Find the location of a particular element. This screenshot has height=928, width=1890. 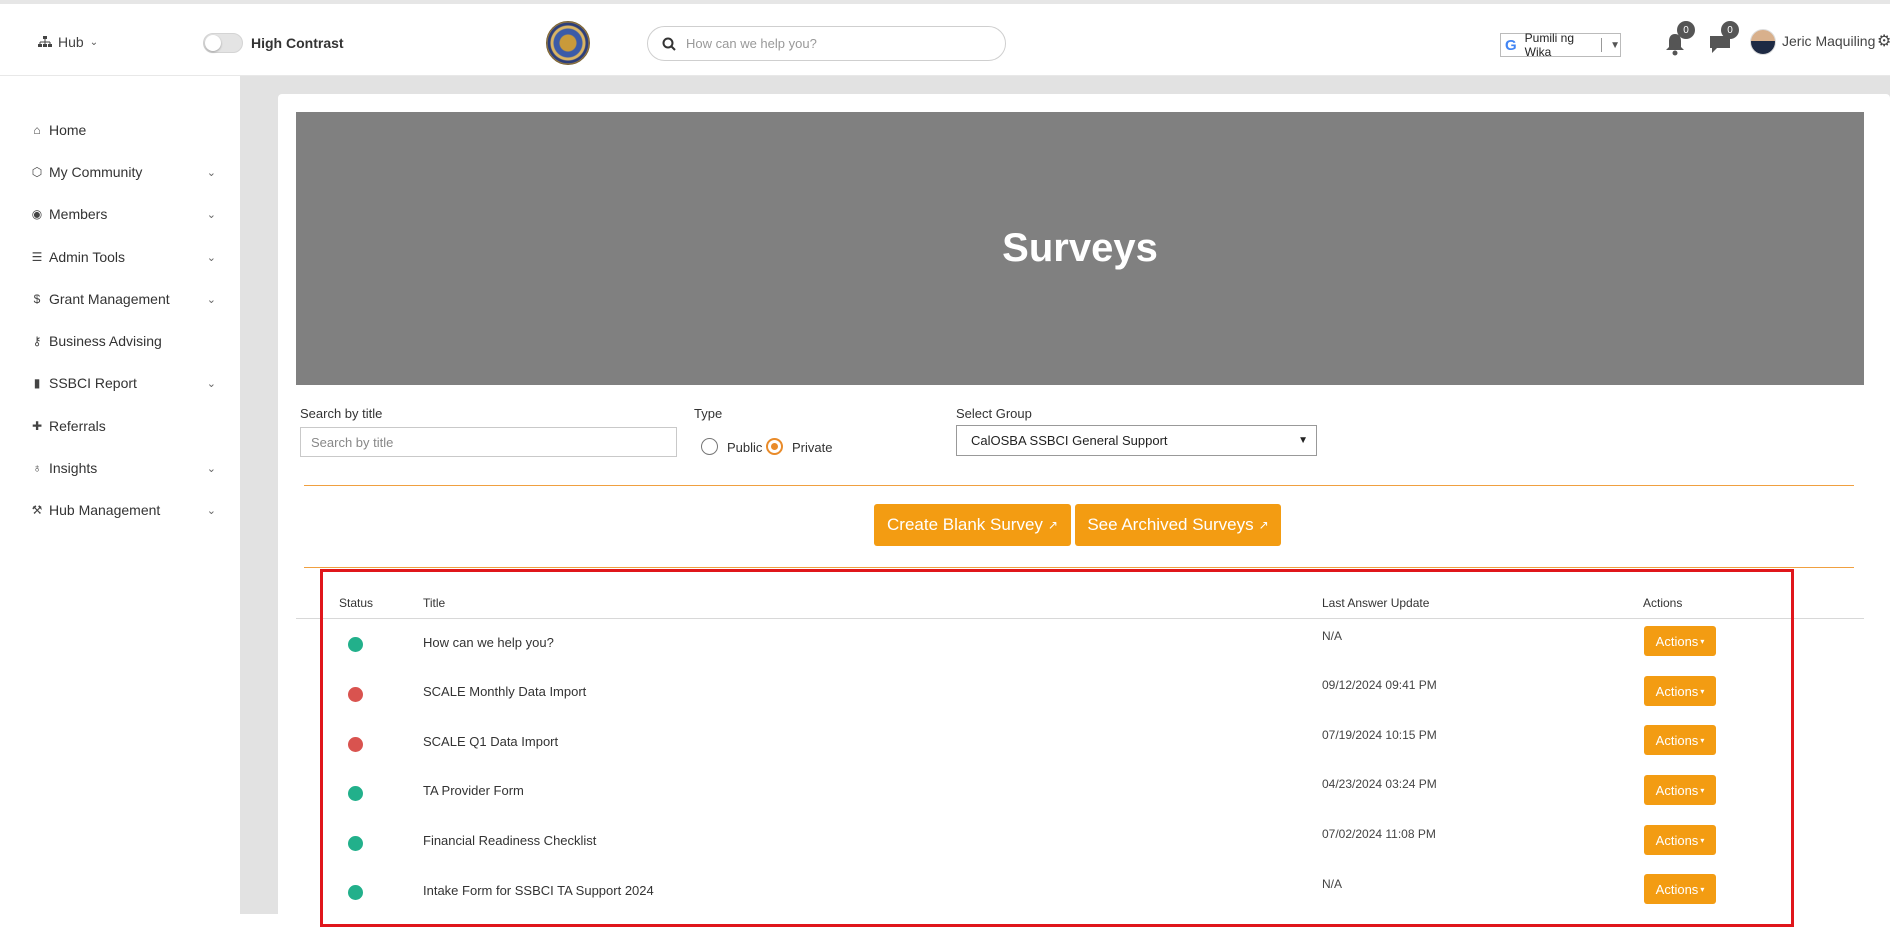

sidebar-item-referrals: ✚ Referrals is located at coordinates (123, 426).